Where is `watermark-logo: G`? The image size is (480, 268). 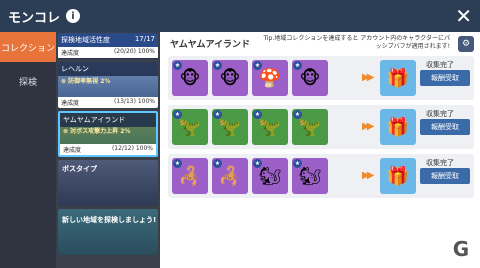 watermark-logo: G is located at coordinates (461, 249).